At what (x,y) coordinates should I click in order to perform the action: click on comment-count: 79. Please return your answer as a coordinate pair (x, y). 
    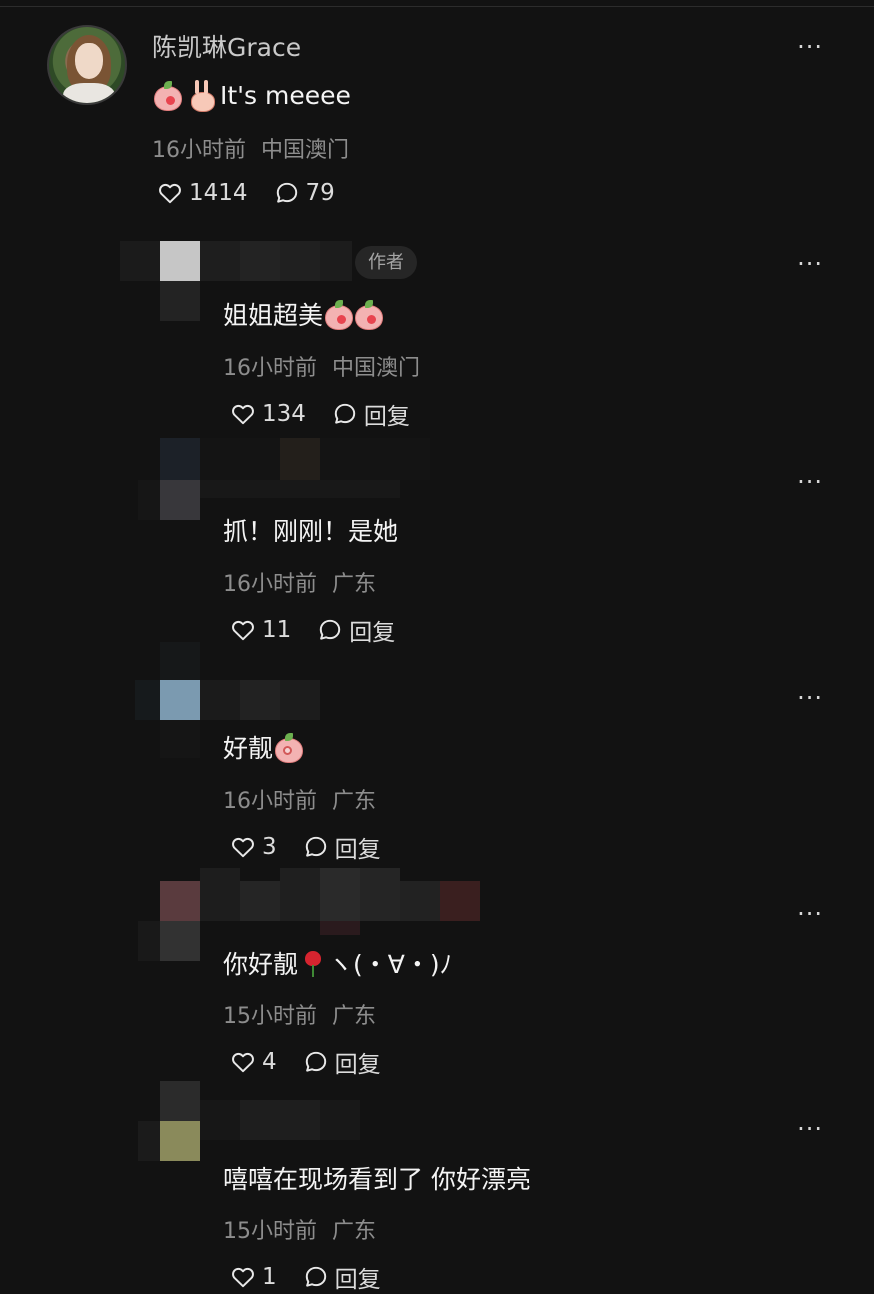
    Looking at the image, I should click on (320, 193).